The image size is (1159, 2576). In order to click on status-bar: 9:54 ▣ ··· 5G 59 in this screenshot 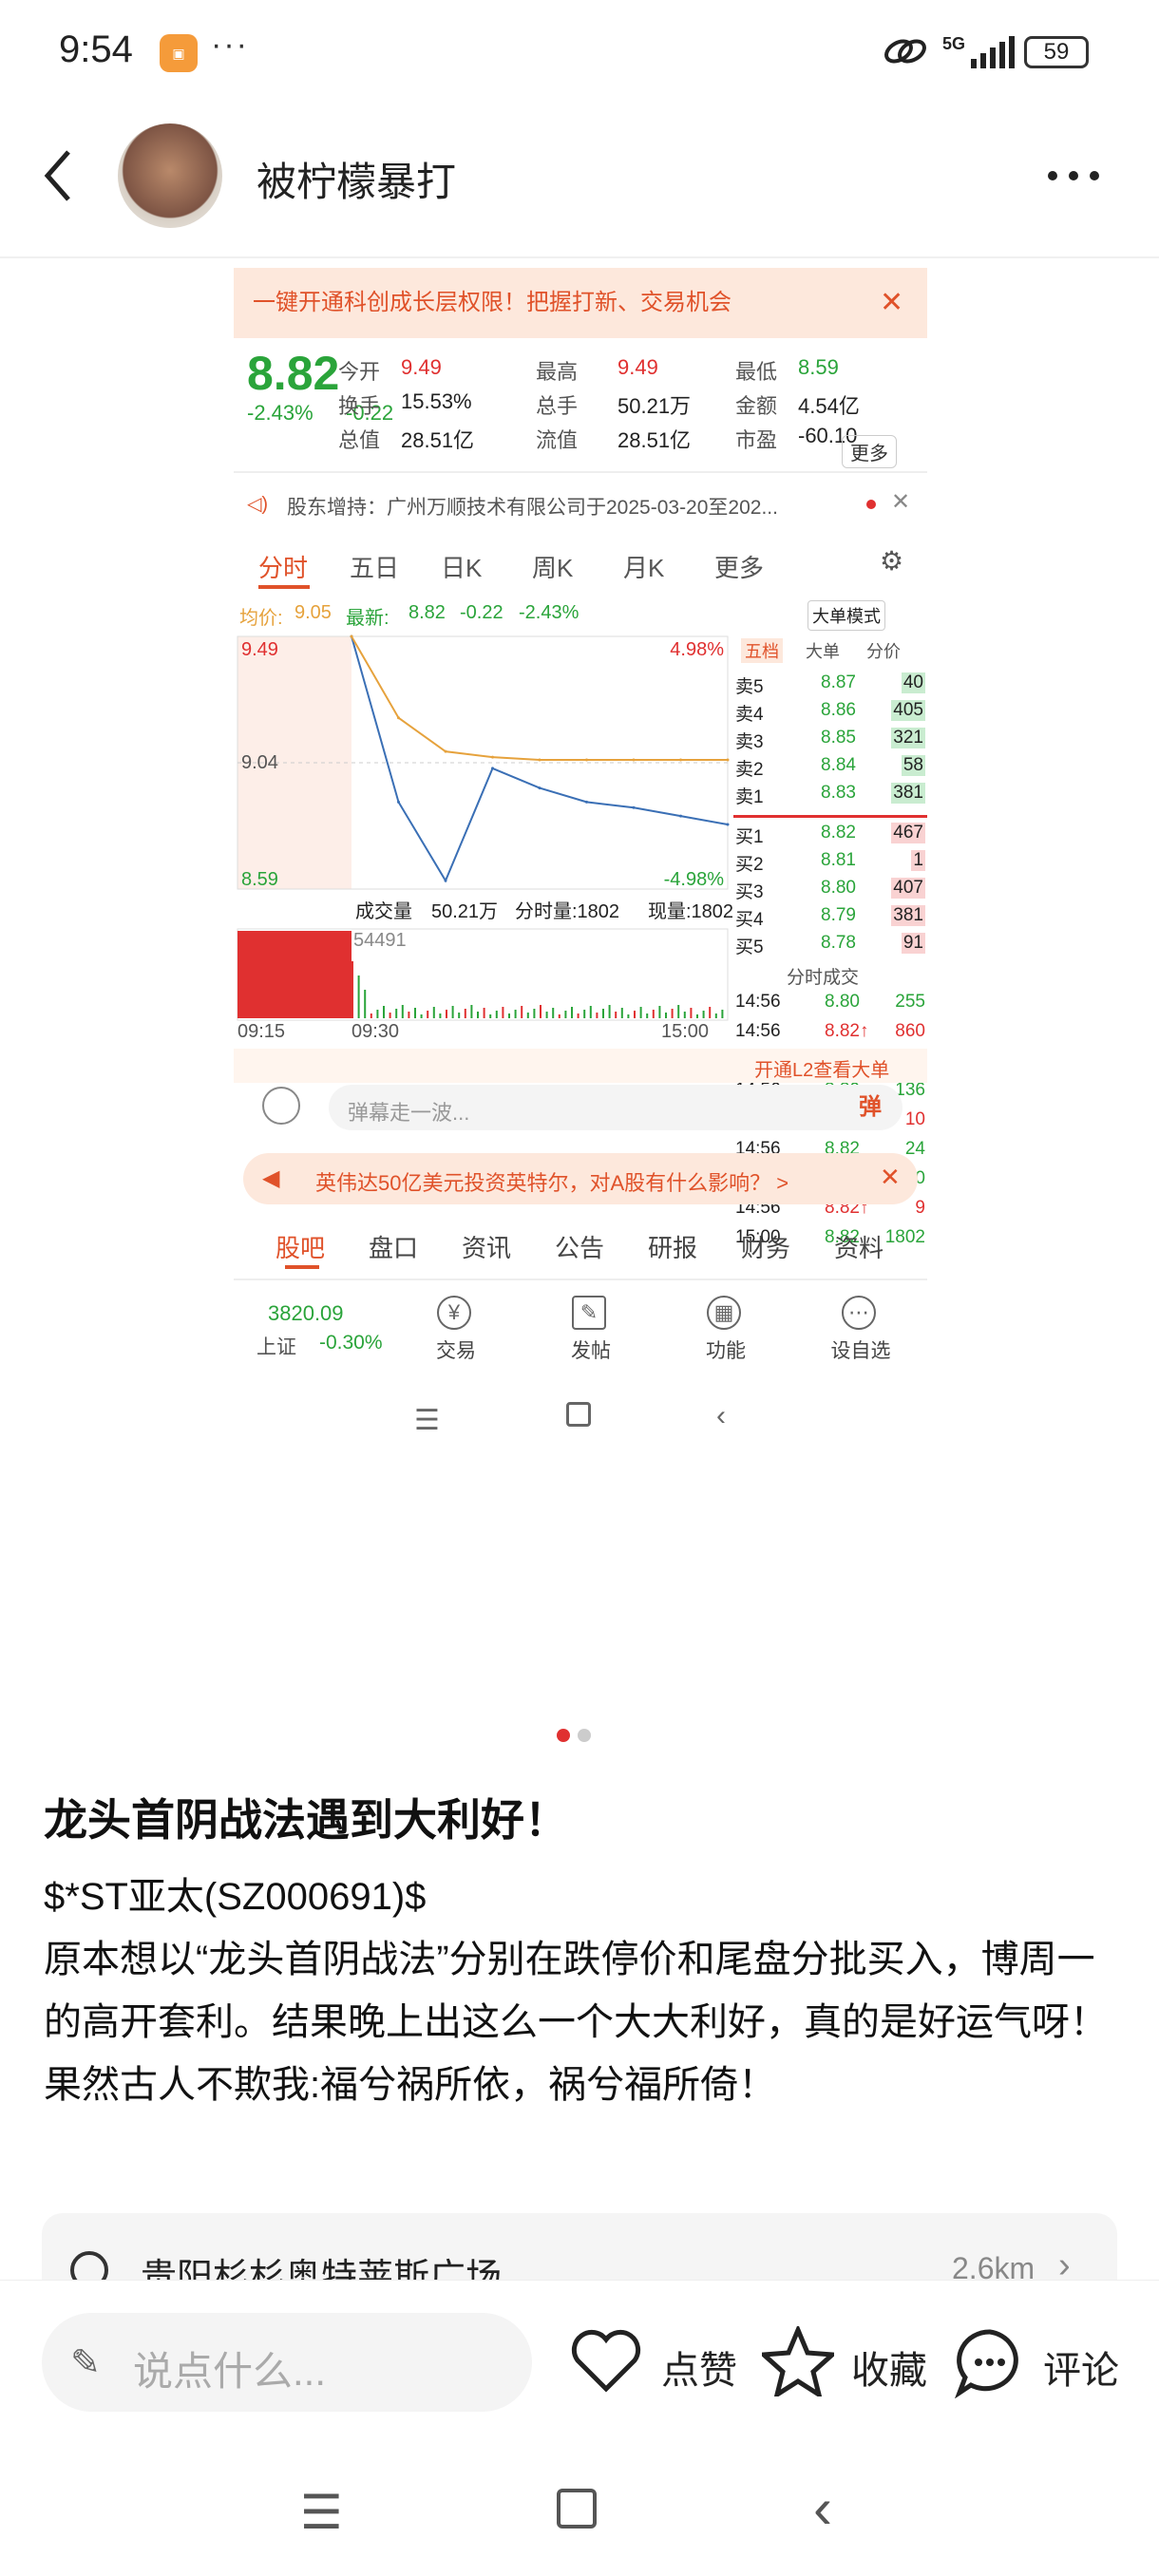, I will do `click(579, 52)`.